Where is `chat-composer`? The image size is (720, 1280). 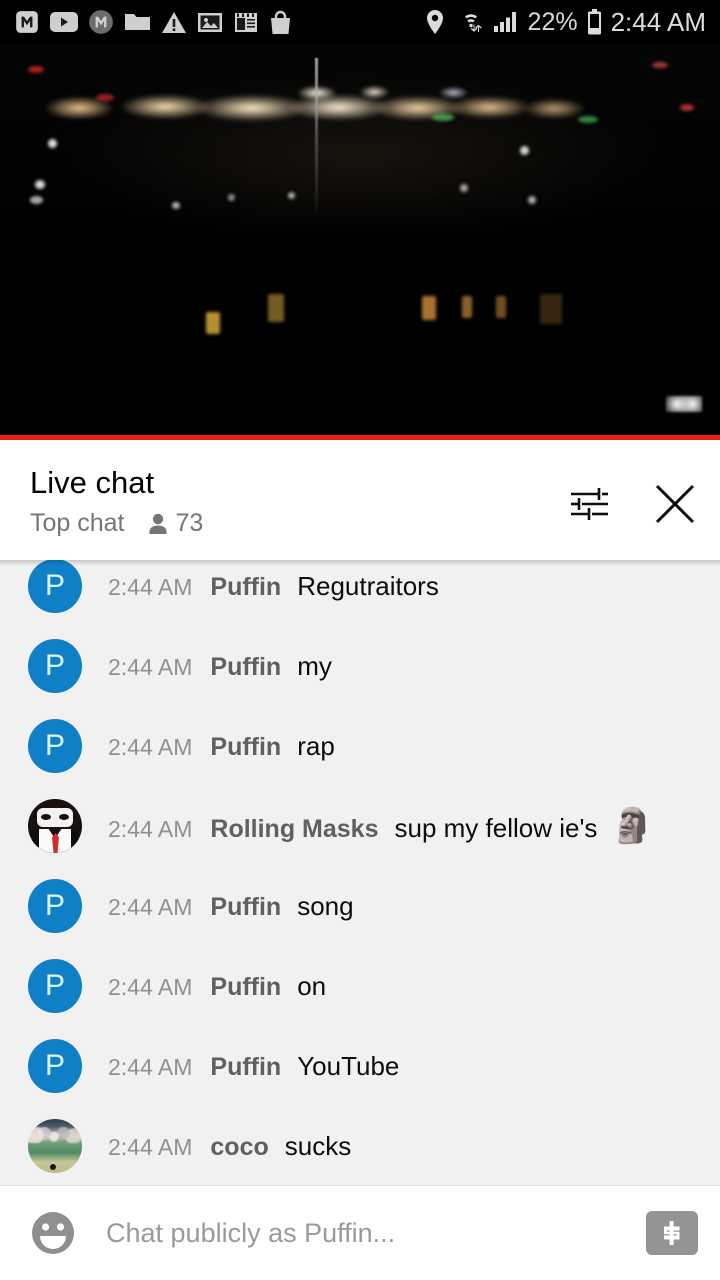
chat-composer is located at coordinates (360, 1232).